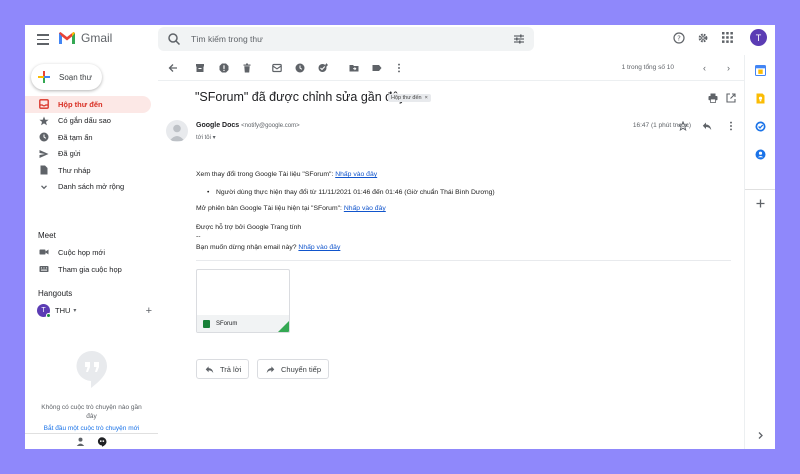  Describe the element at coordinates (703, 38) in the screenshot. I see `settings-gear-icon` at that location.